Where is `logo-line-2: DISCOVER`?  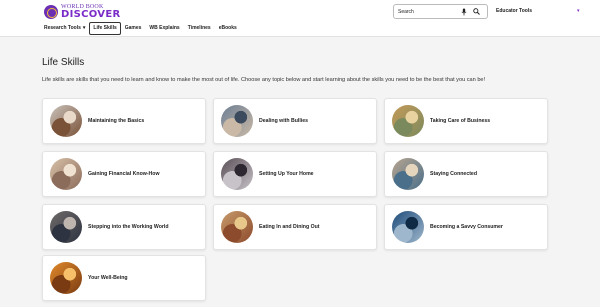
logo-line-2: DISCOVER is located at coordinates (91, 14).